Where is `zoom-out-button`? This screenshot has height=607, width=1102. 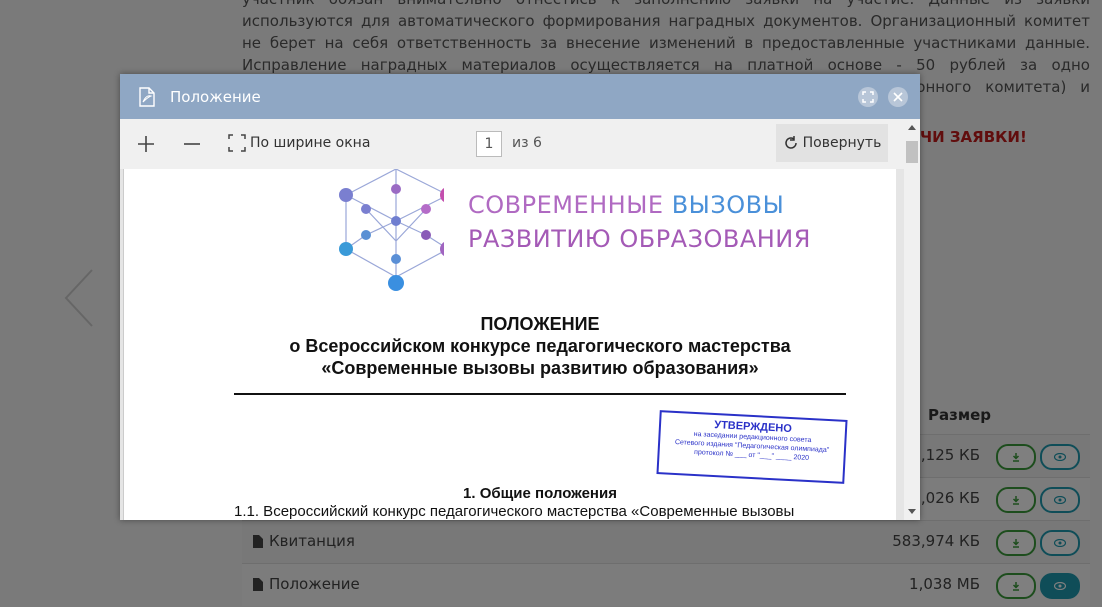 zoom-out-button is located at coordinates (192, 144).